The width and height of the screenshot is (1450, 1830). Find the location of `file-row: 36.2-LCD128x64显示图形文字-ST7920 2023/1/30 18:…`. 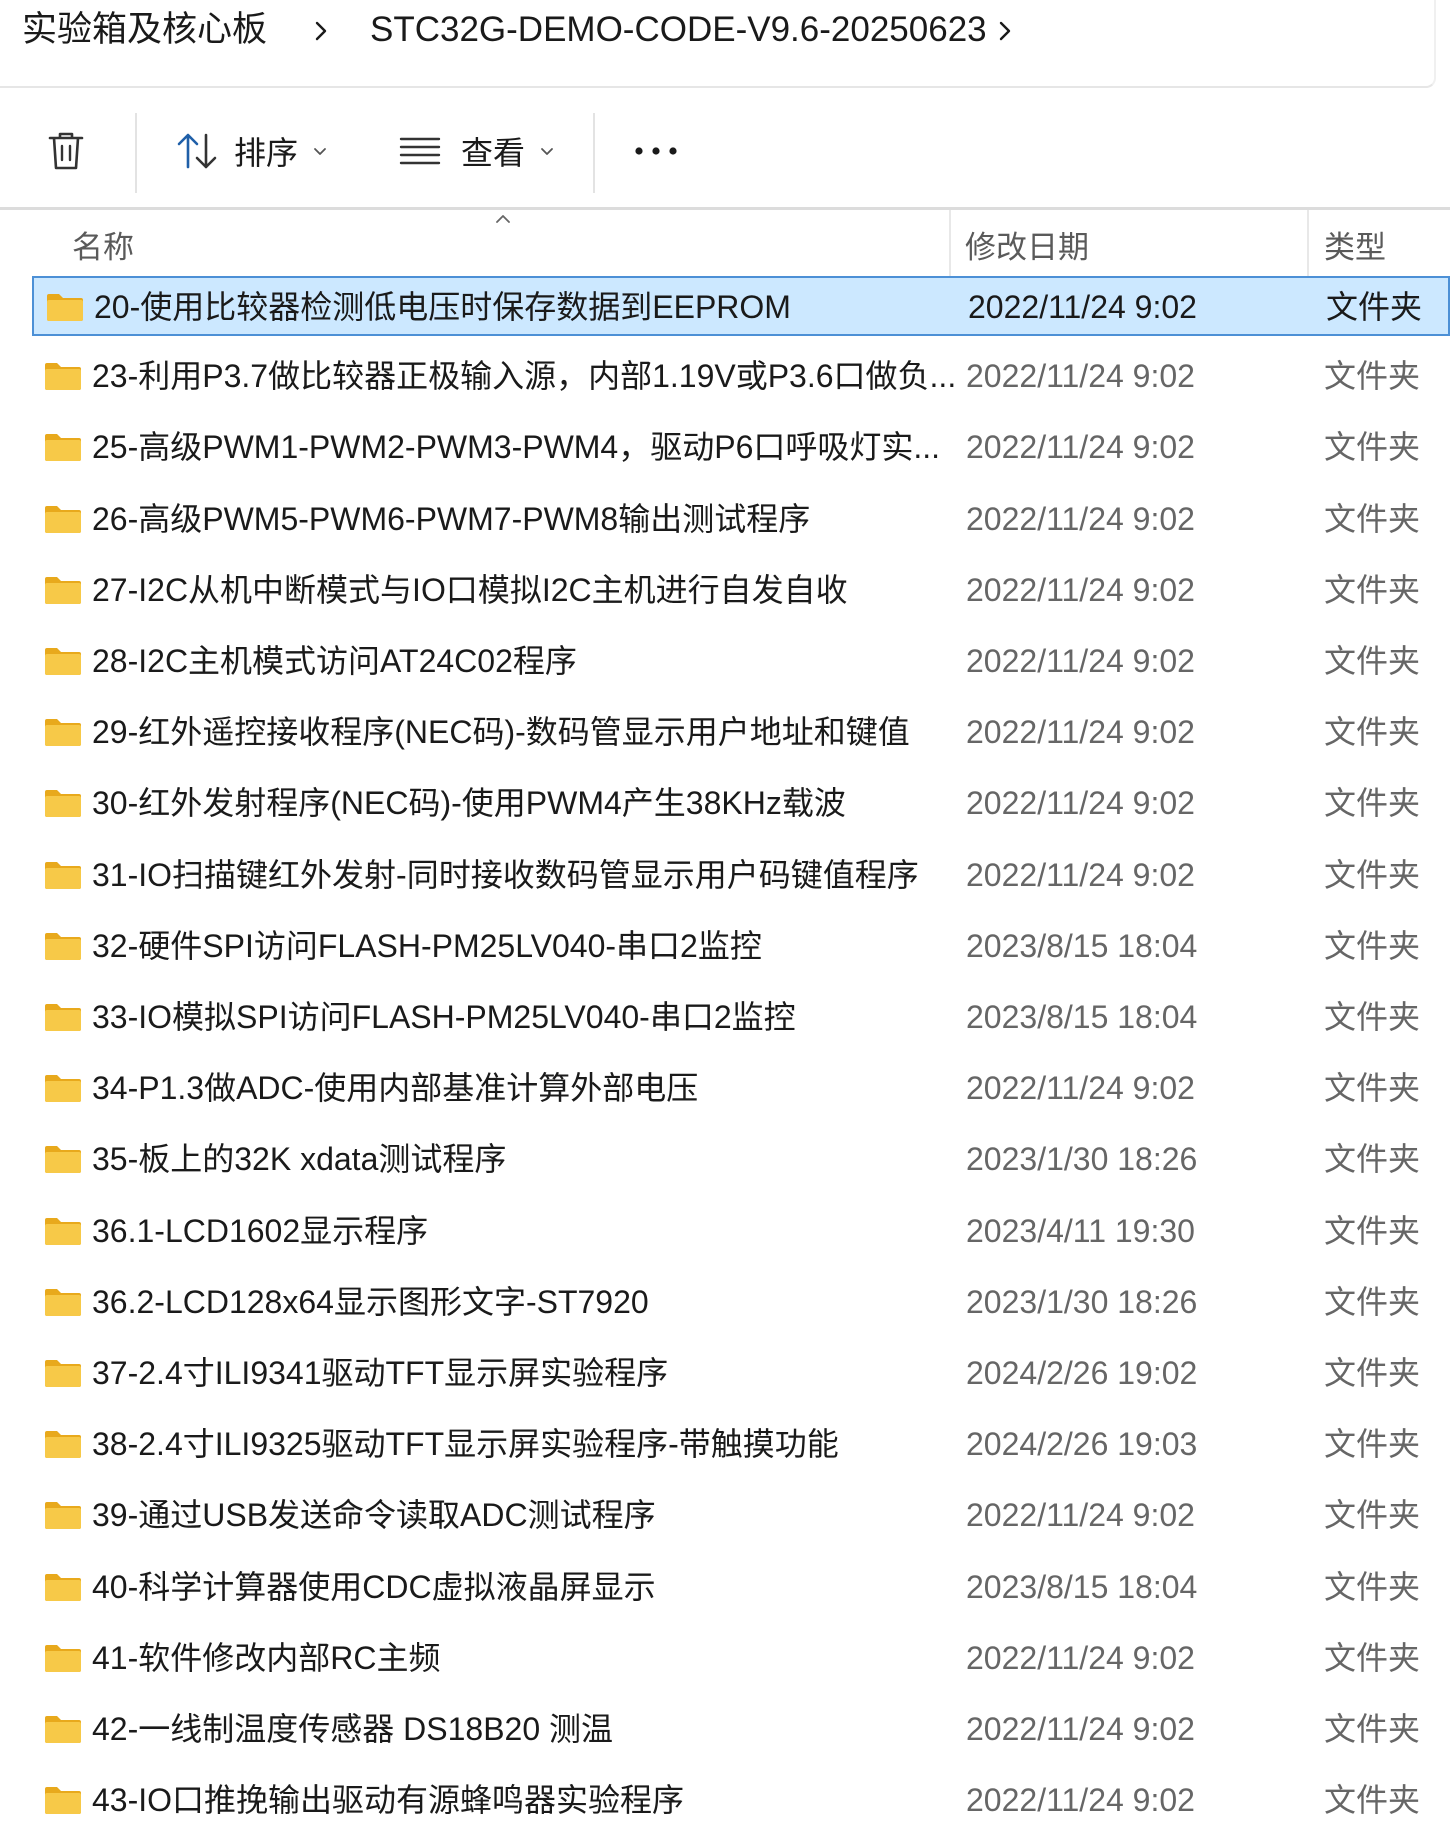

file-row: 36.2-LCD128x64显示图形文字-ST7920 2023/1/30 18:… is located at coordinates (741, 1303).